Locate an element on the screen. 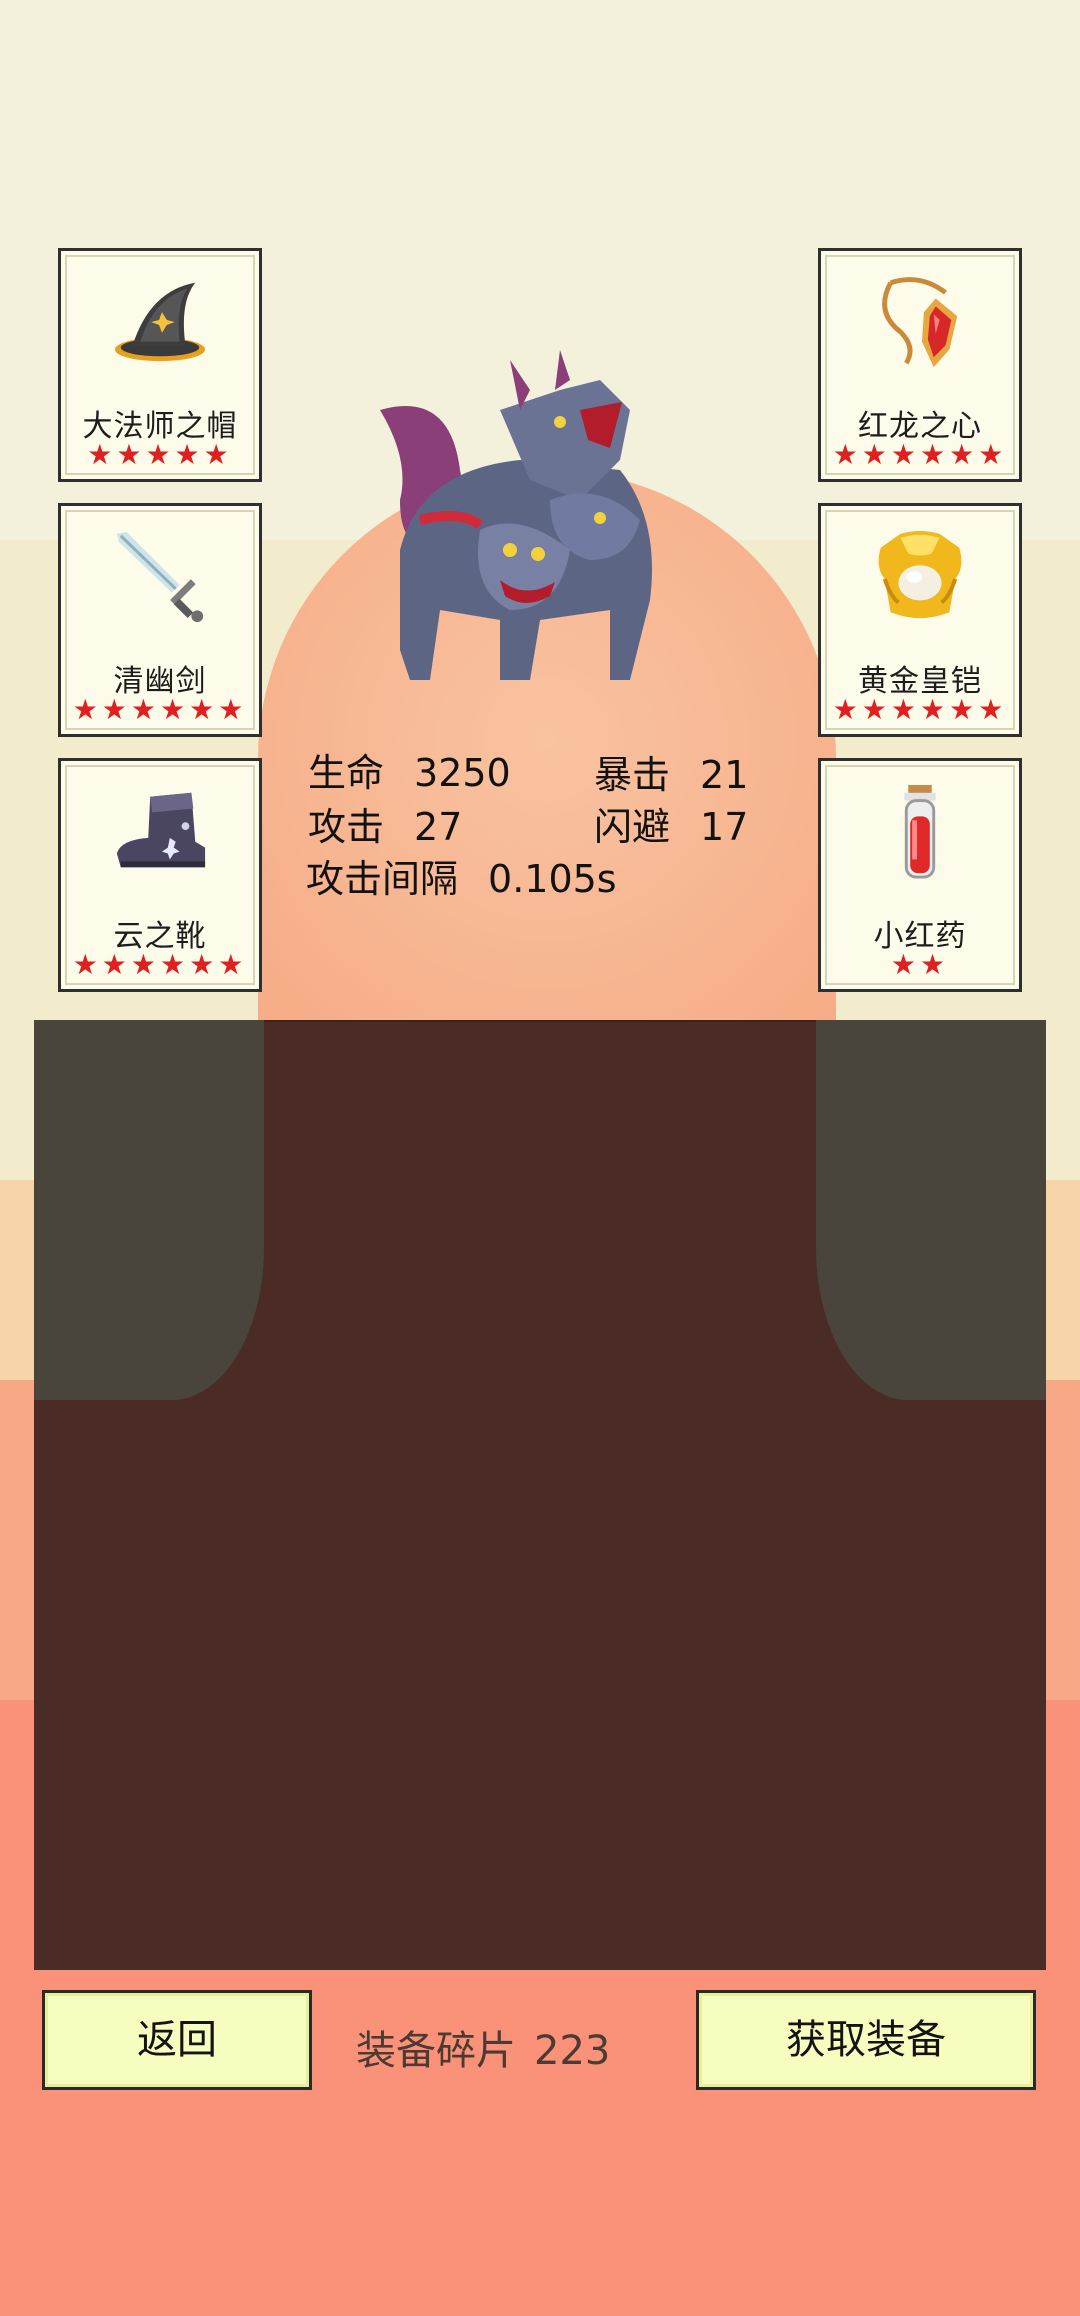 This screenshot has width=1080, height=2316. amulet-icon is located at coordinates (920, 322).